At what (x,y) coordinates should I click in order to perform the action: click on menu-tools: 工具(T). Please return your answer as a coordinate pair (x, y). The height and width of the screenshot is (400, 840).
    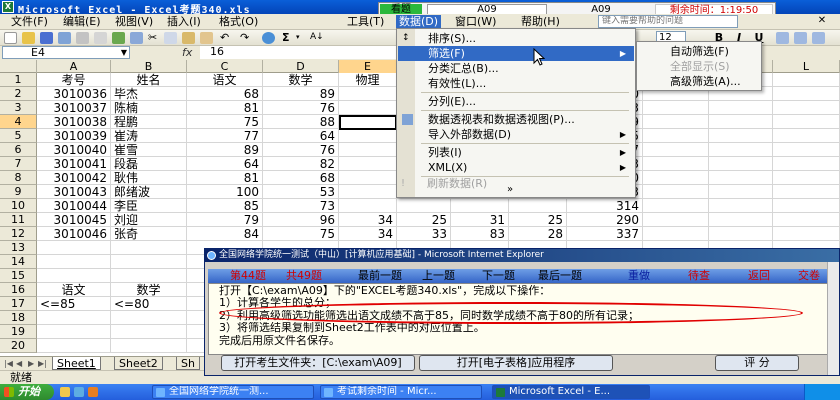
    Looking at the image, I should click on (365, 22).